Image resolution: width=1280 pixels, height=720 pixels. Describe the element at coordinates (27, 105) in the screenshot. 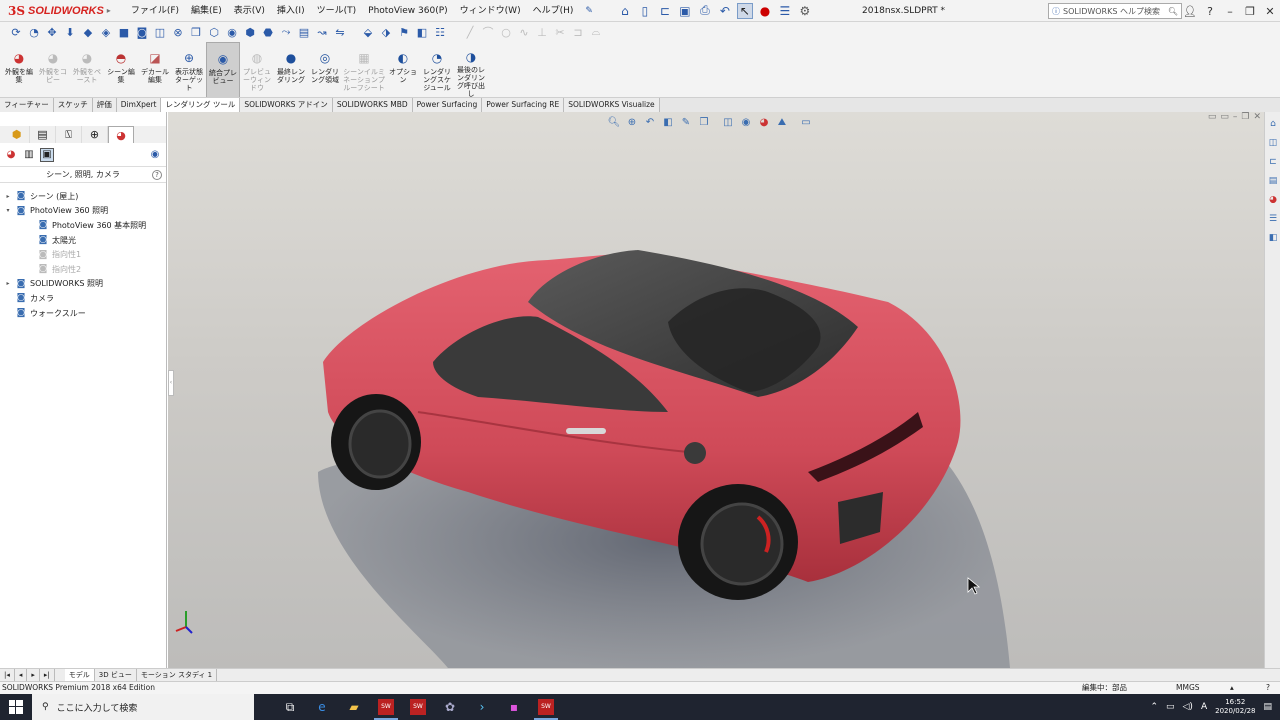

I see `tab-features: フィーチャー` at that location.